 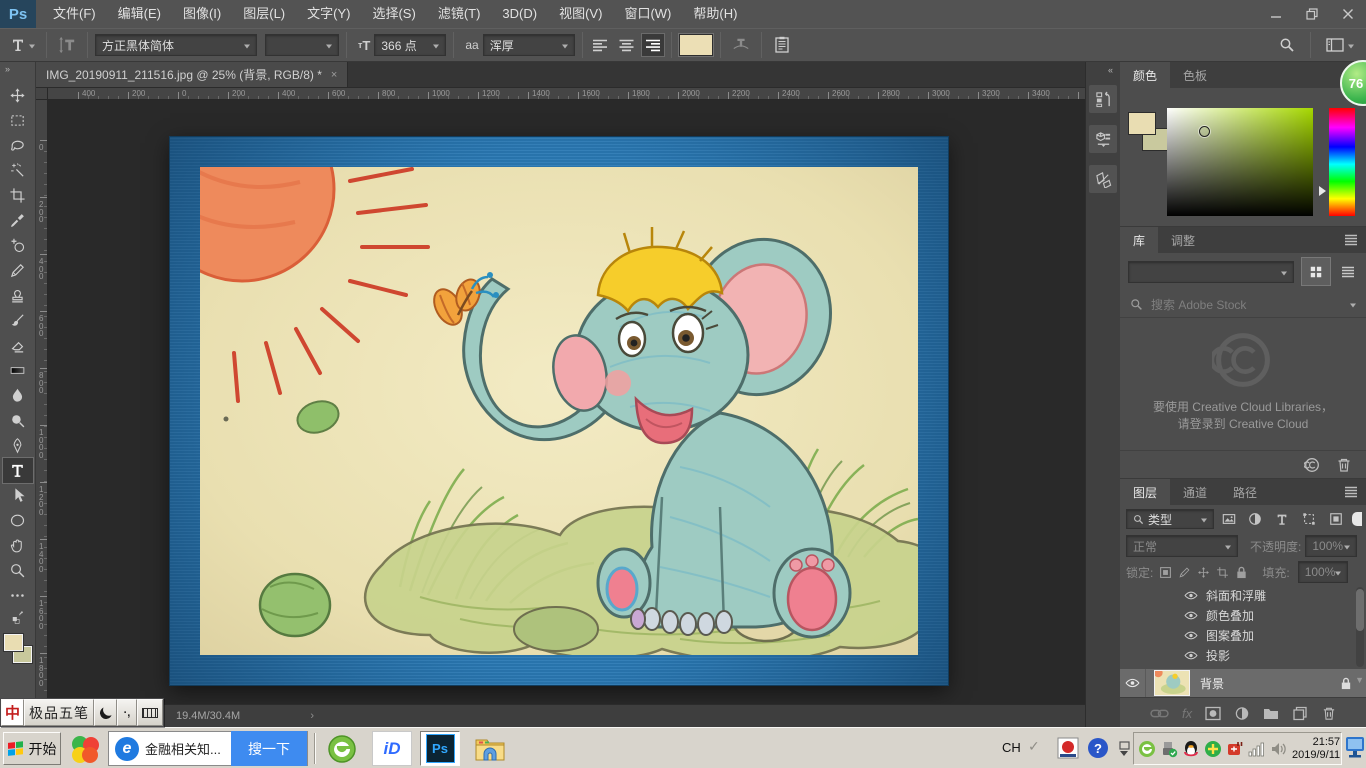 What do you see at coordinates (1240, 162) in the screenshot?
I see `saturation-brightness-field` at bounding box center [1240, 162].